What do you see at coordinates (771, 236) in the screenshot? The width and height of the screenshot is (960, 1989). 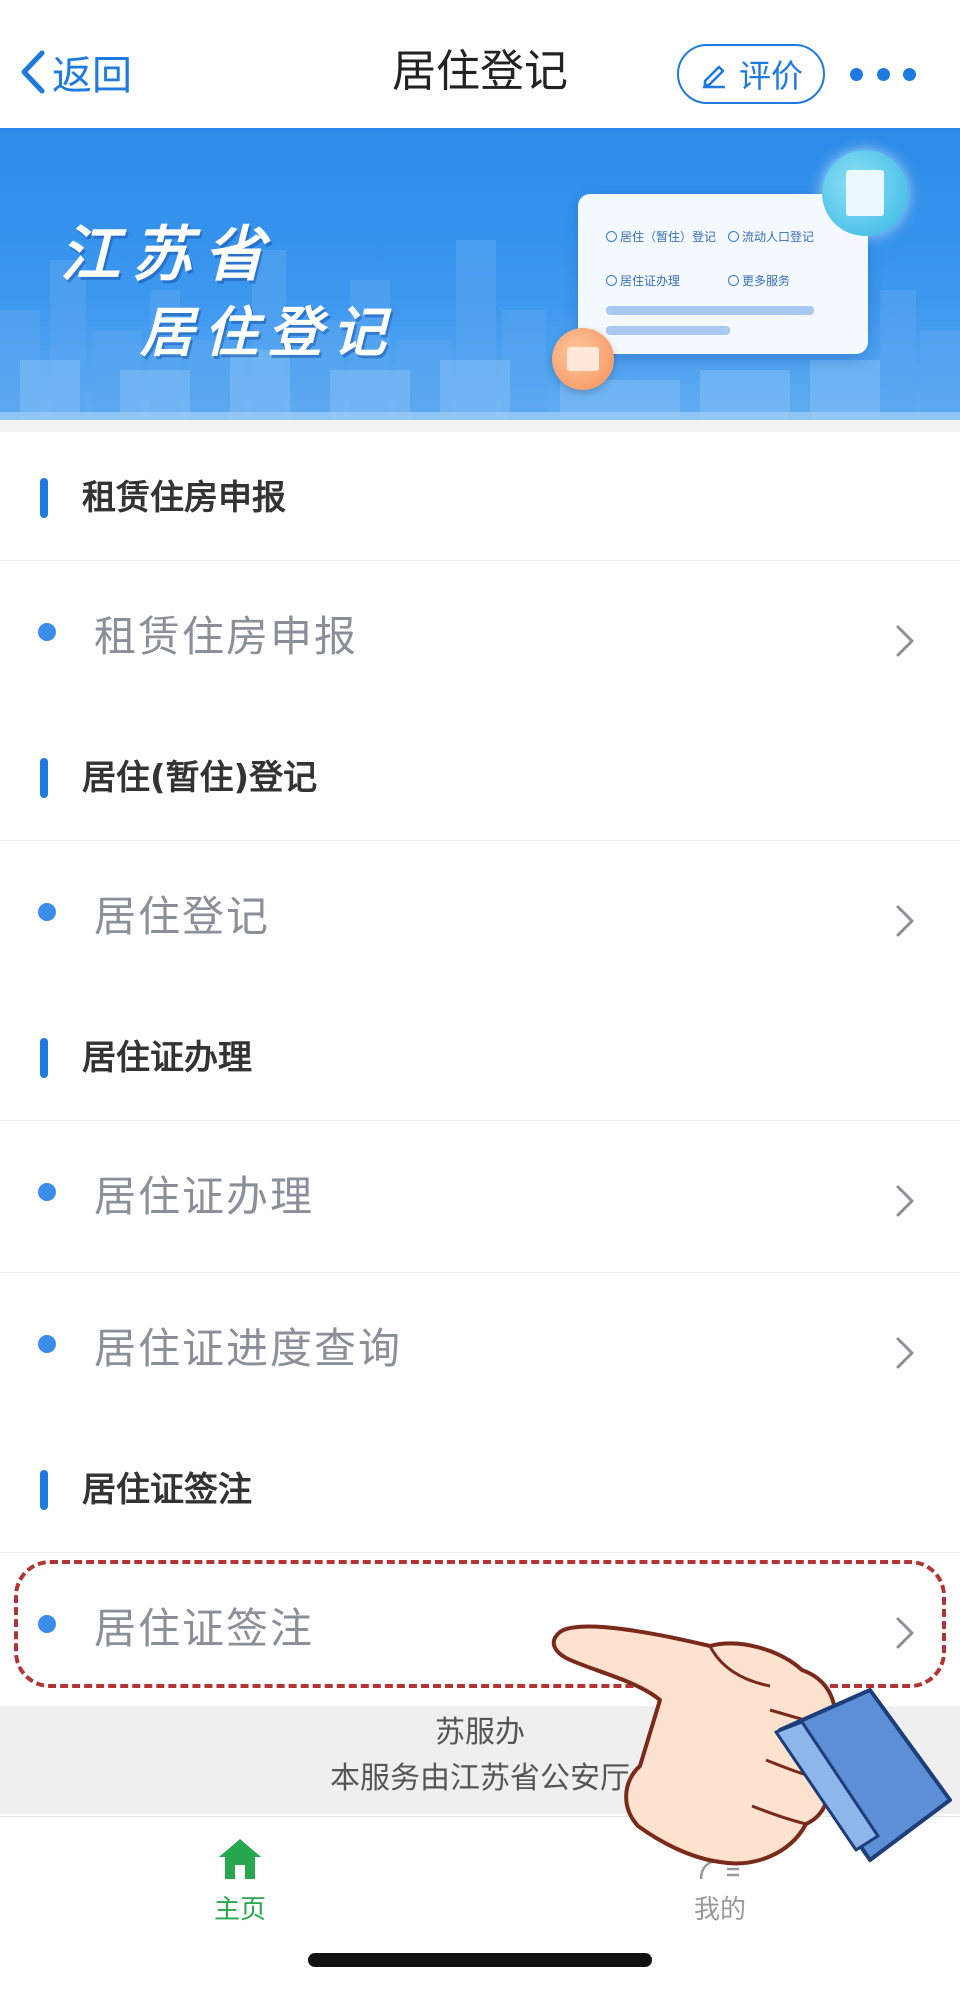 I see `card-option: 流动人口登记` at bounding box center [771, 236].